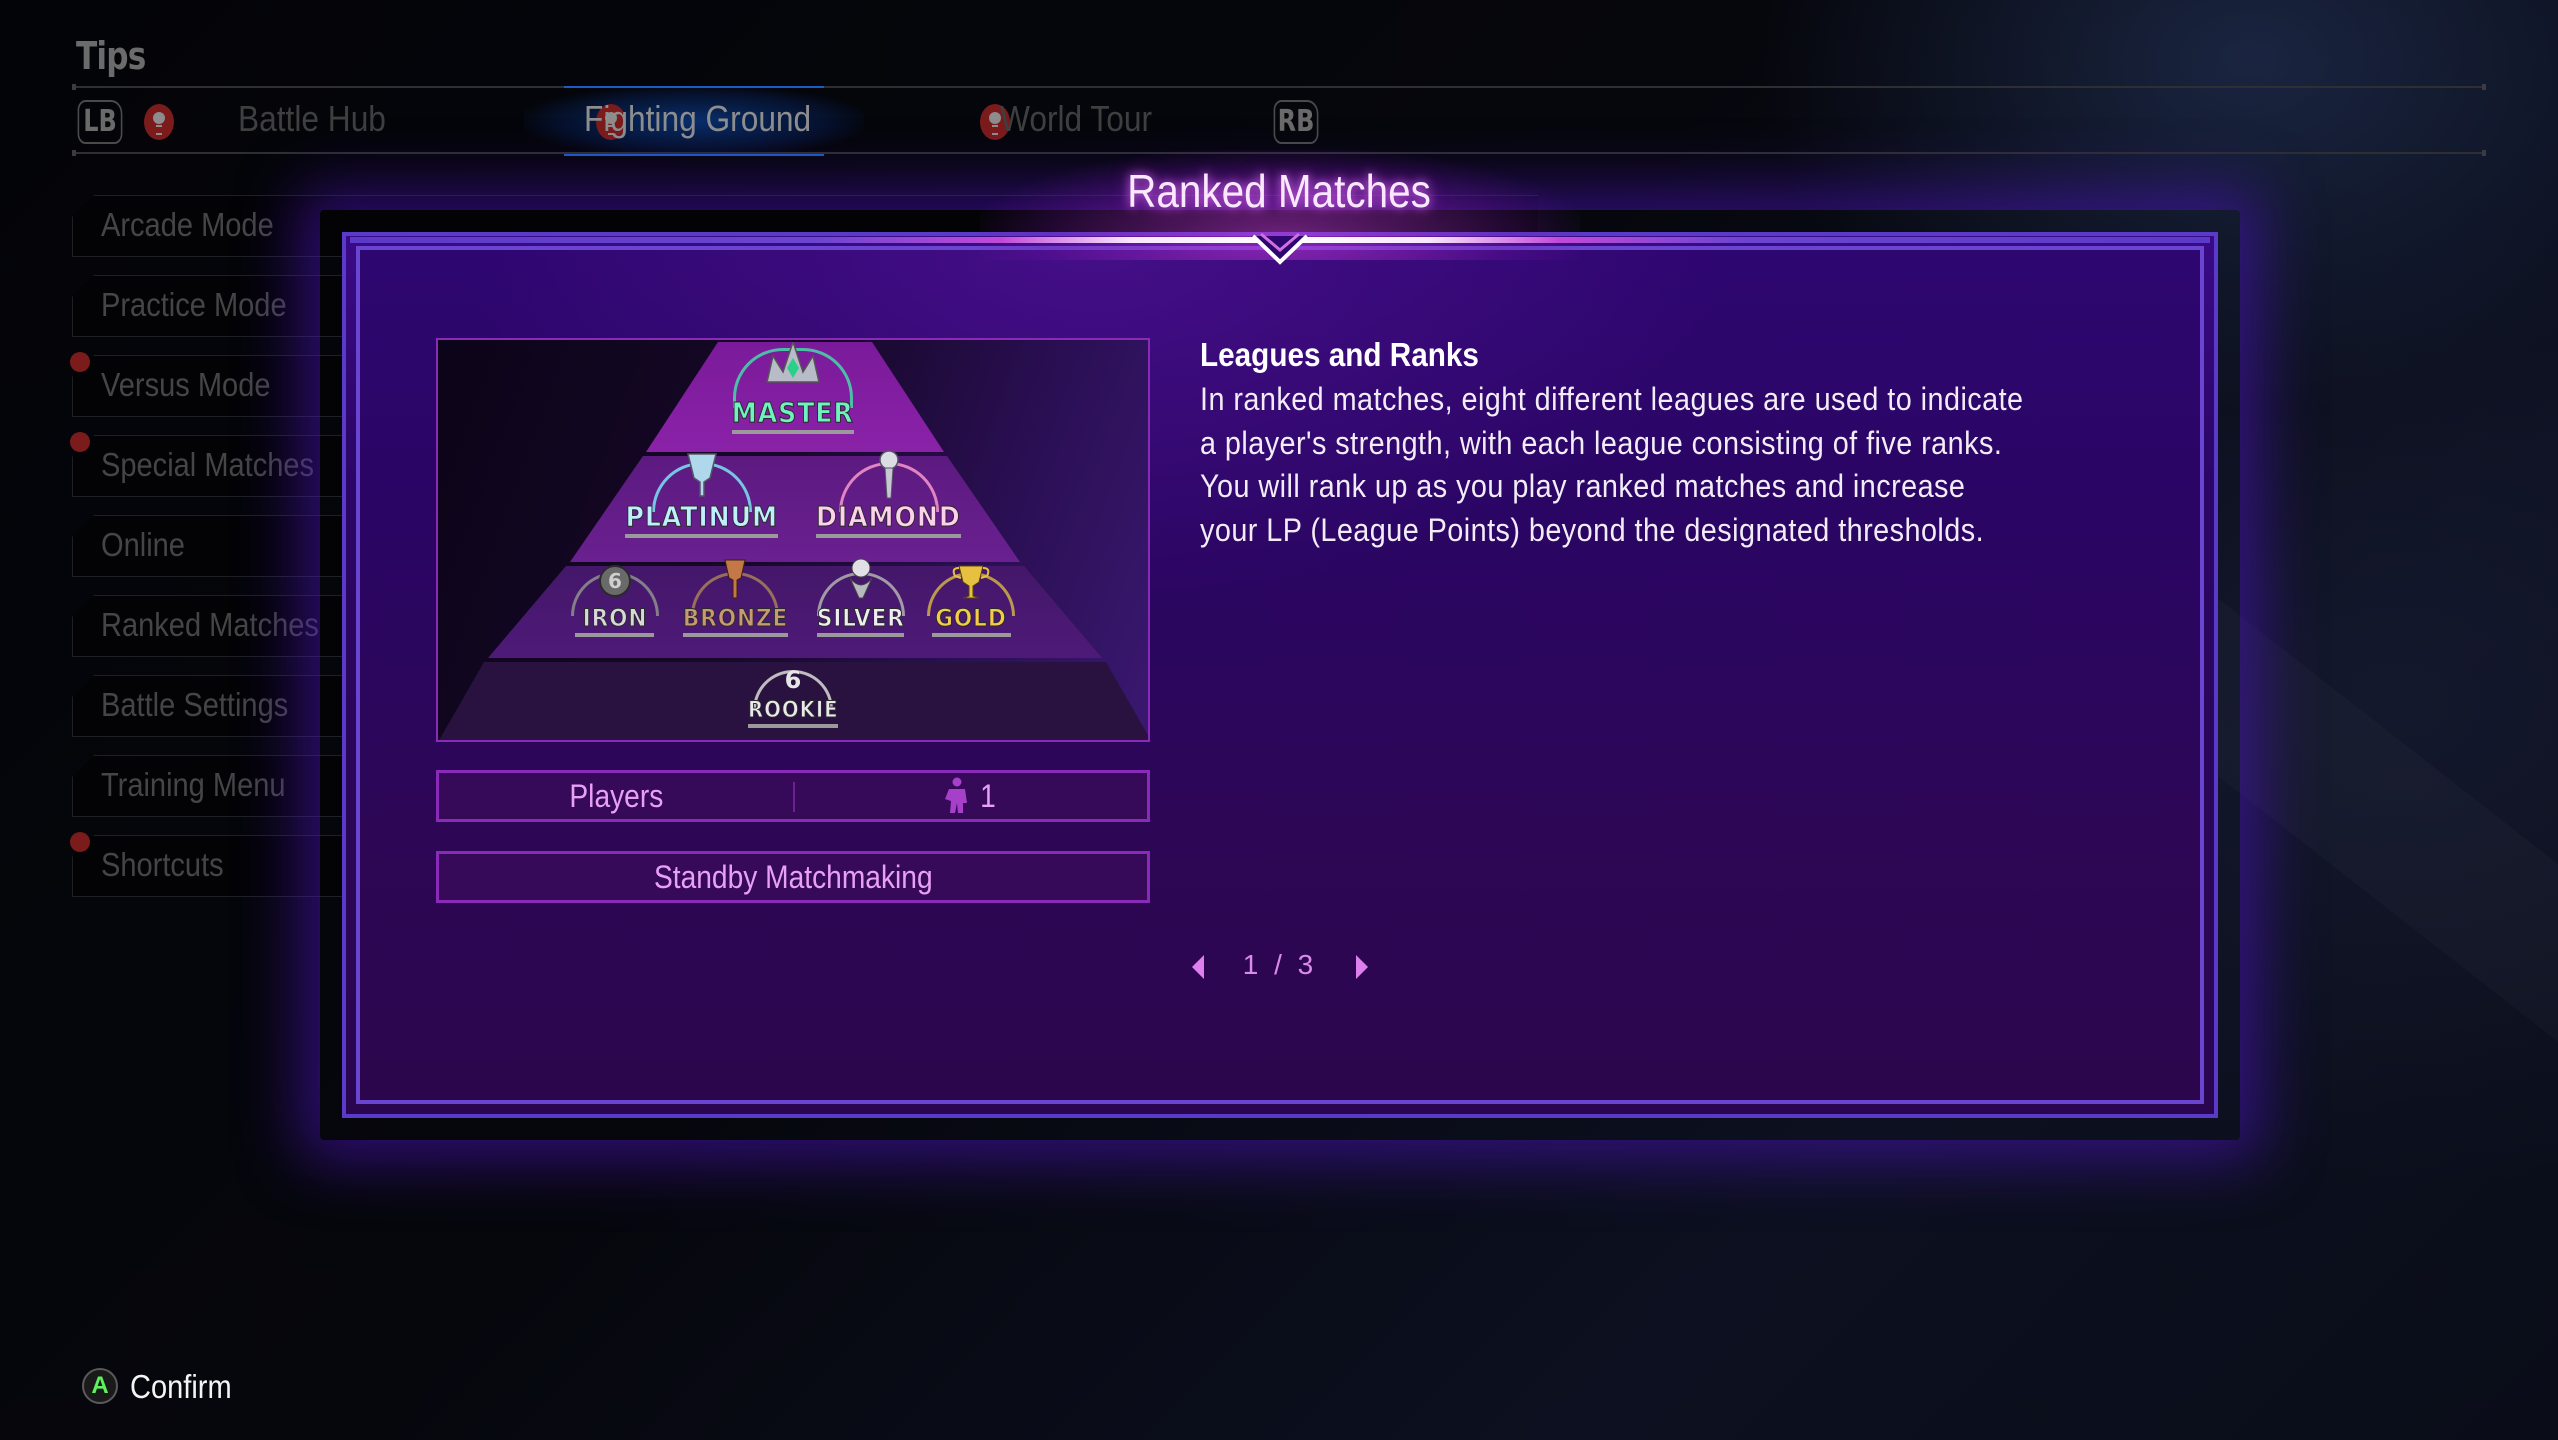  What do you see at coordinates (1296, 122) in the screenshot?
I see `rb-button-icon: RB` at bounding box center [1296, 122].